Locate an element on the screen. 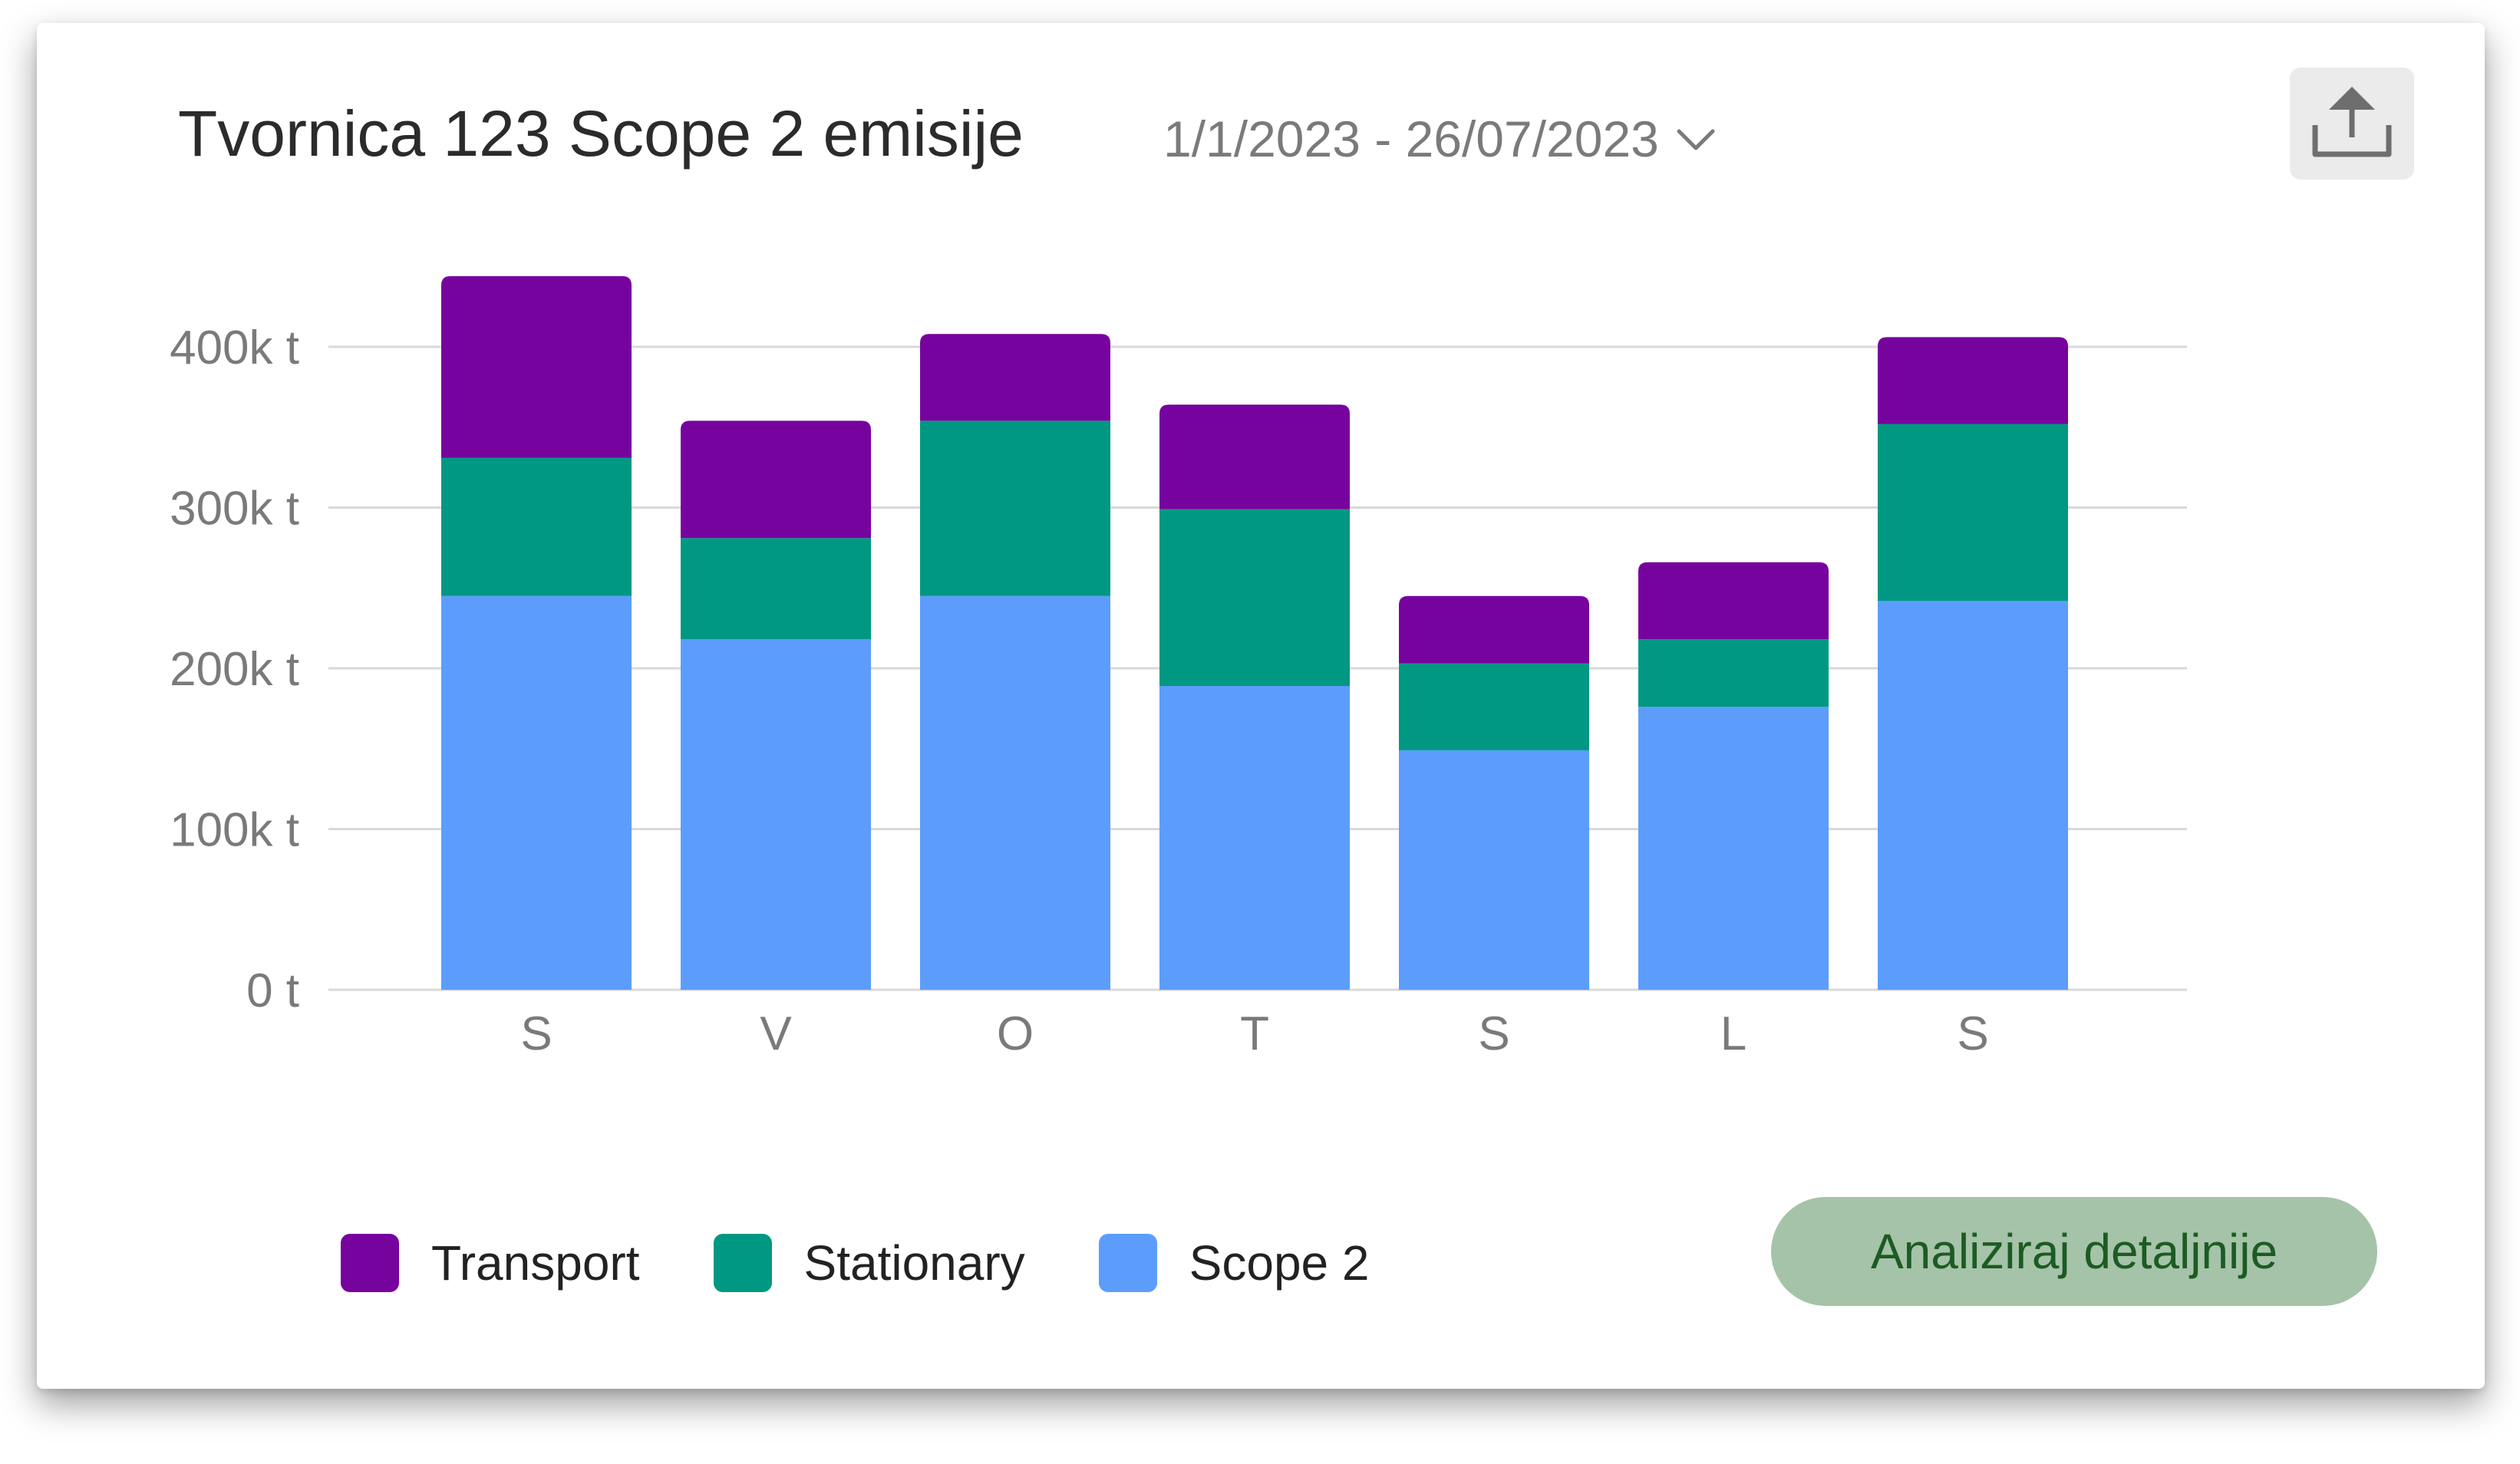 The width and height of the screenshot is (2520, 1464). x-tick-label: O is located at coordinates (1015, 1033).